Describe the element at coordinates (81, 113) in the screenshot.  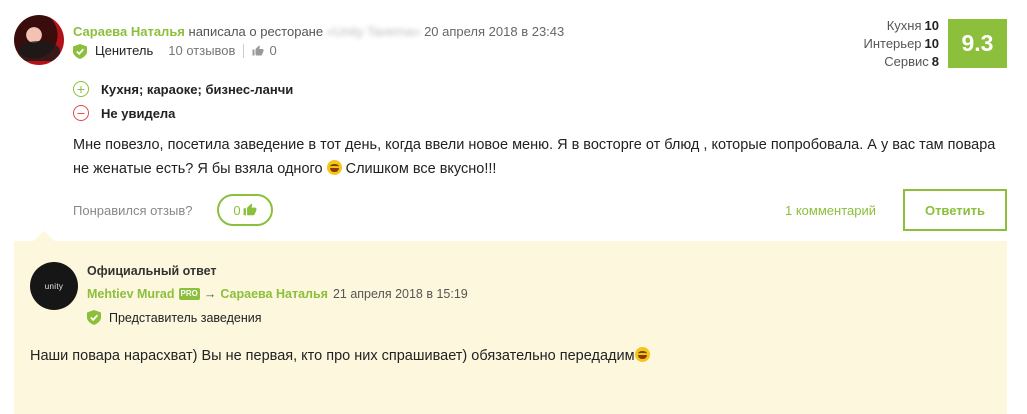
I see `minus-circle-icon: −` at that location.